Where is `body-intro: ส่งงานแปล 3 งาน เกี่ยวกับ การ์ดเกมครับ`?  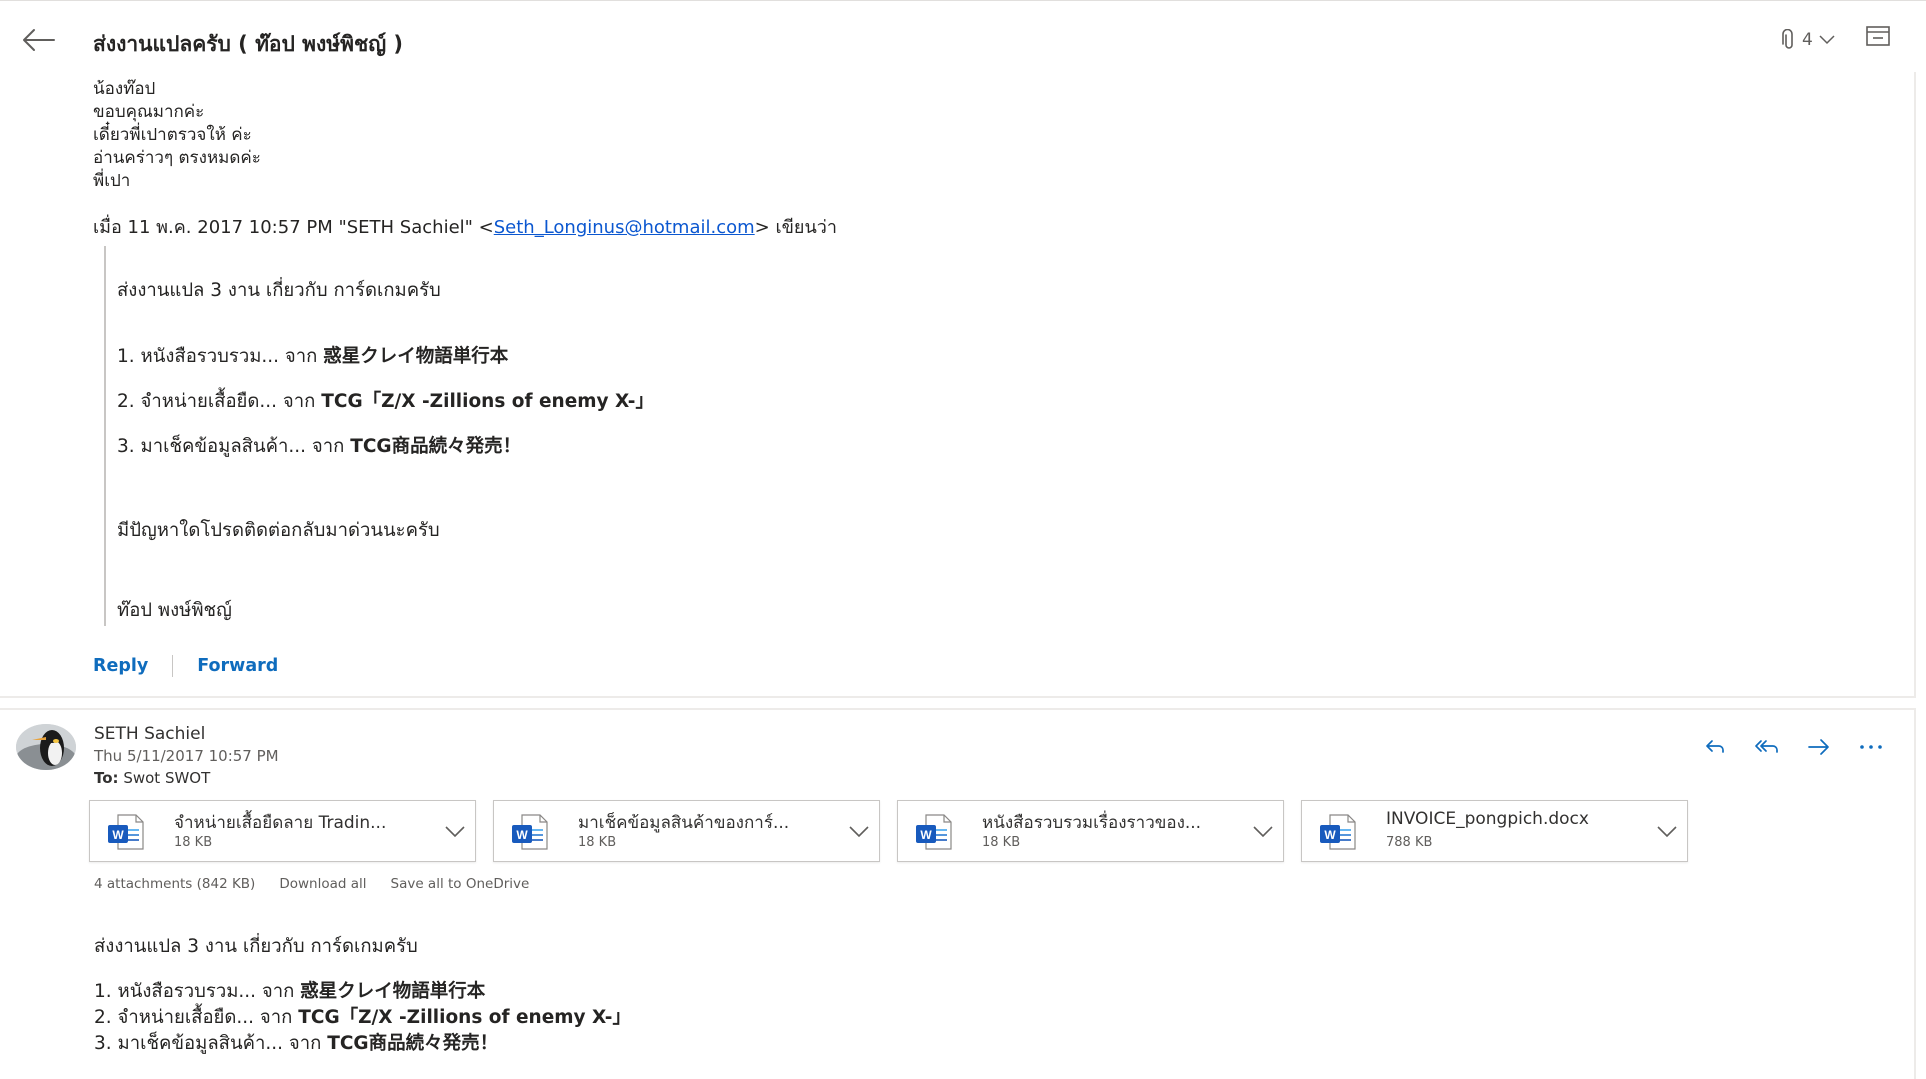
body-intro: ส่งงานแปล 3 งาน เกี่ยวกับ การ์ดเกมครับ is located at coordinates (256, 946).